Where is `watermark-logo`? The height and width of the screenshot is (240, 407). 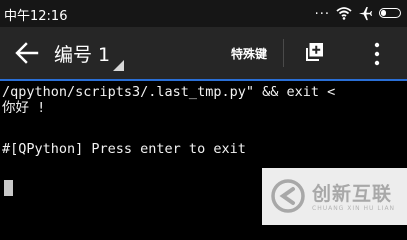
watermark-logo is located at coordinates (288, 196).